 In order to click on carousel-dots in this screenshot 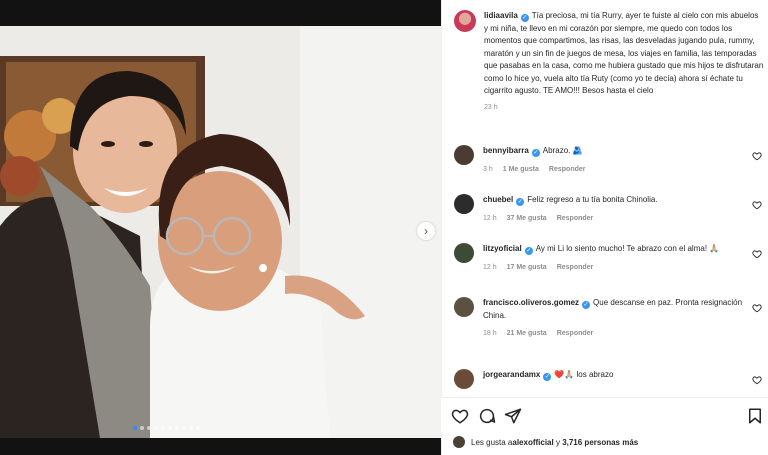, I will do `click(166, 428)`.